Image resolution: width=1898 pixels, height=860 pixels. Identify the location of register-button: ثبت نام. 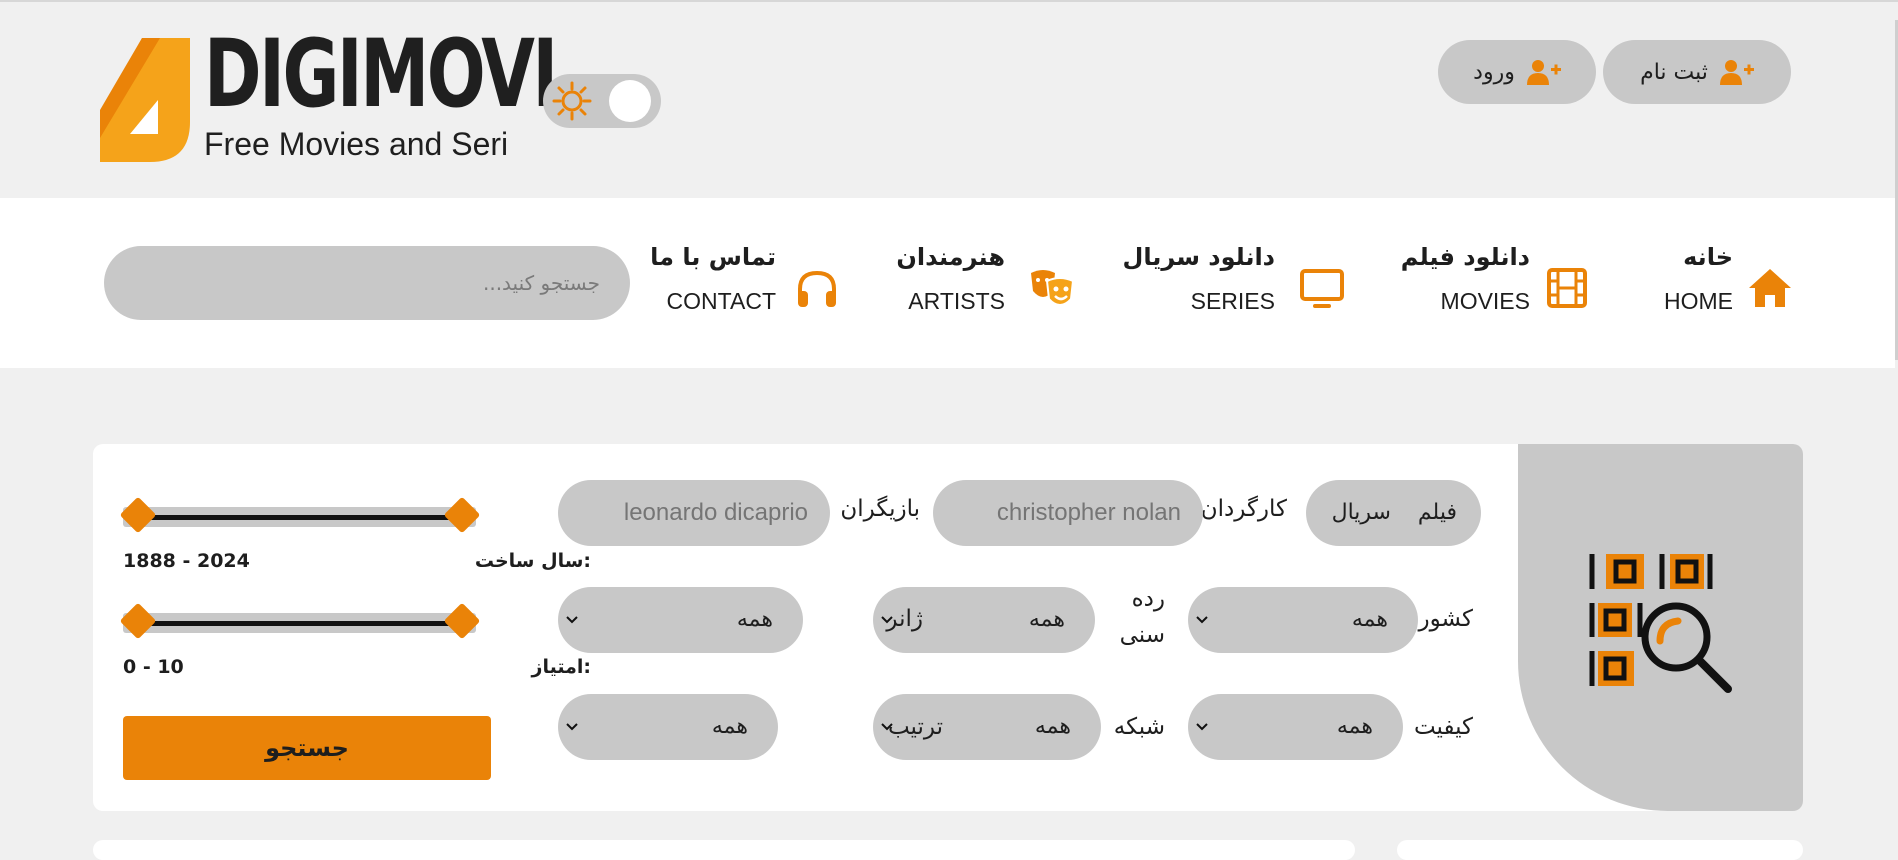
(1697, 72).